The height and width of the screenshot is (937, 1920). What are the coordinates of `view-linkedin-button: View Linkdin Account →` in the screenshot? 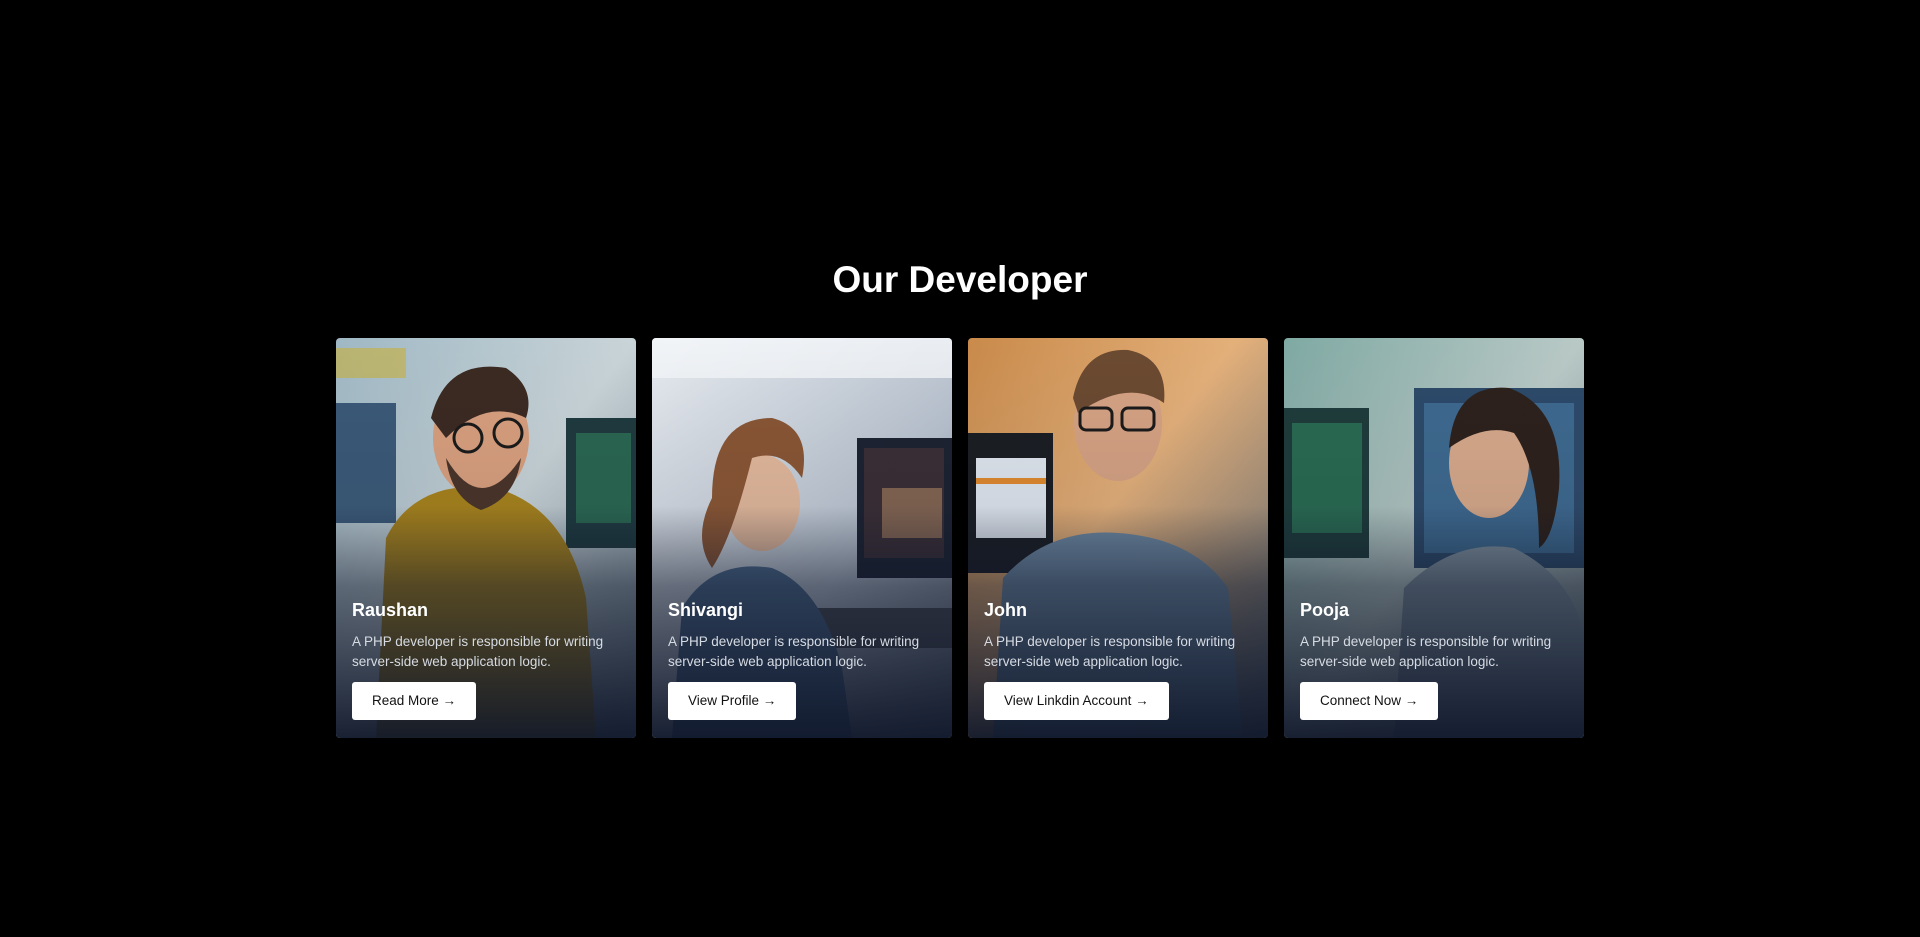 It's located at (1076, 701).